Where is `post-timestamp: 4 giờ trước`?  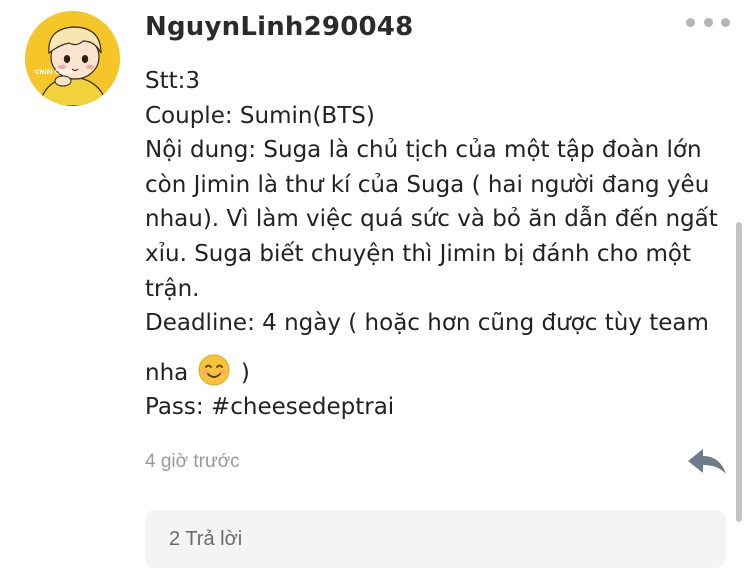 post-timestamp: 4 giờ trước is located at coordinates (192, 461).